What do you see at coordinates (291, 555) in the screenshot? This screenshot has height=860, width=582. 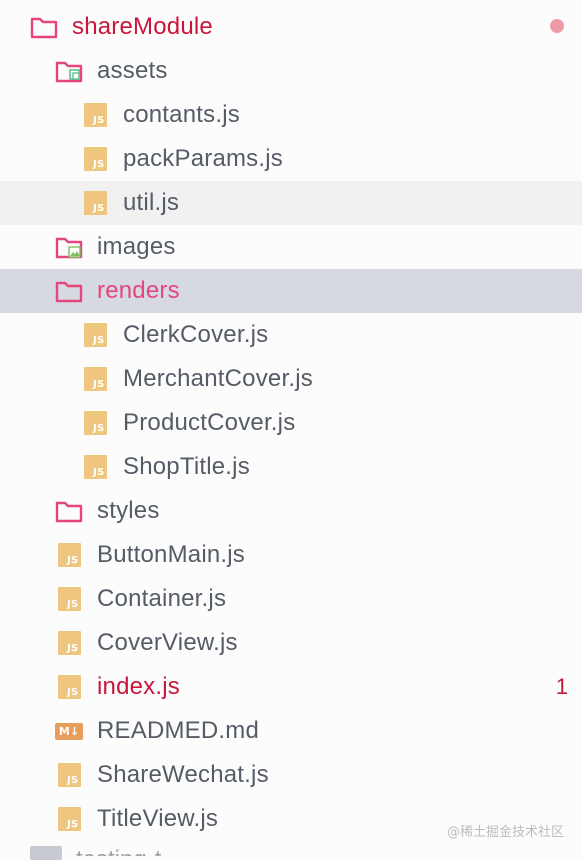 I see `tree-file-item: JS ButtonMain.js` at bounding box center [291, 555].